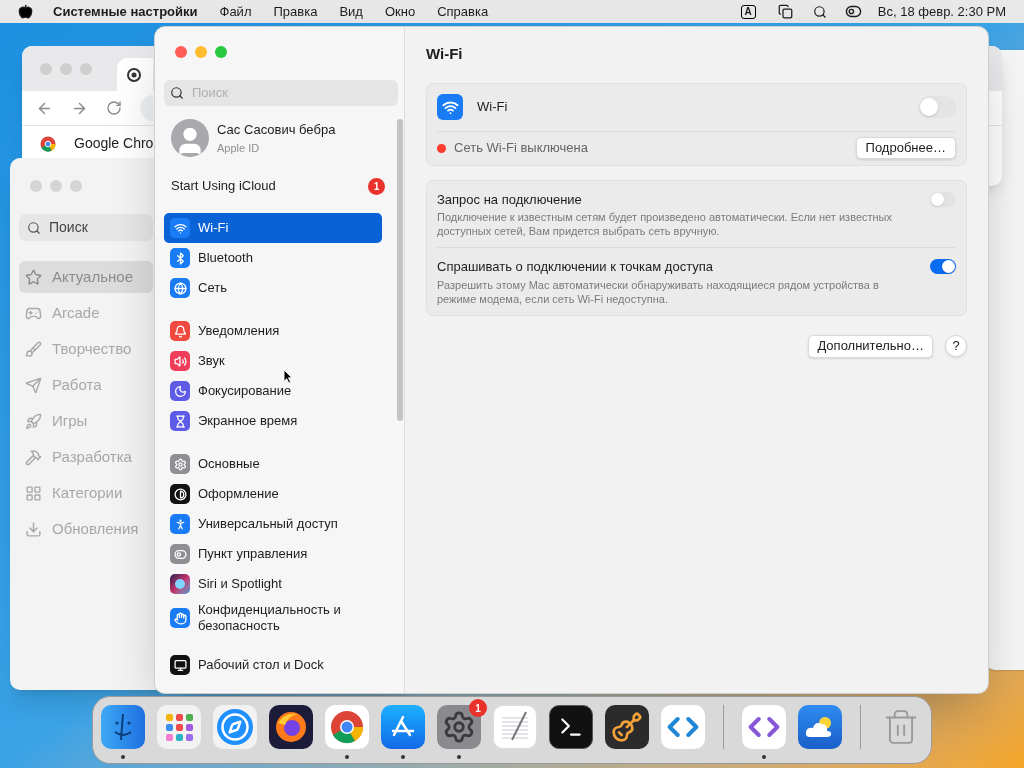 The width and height of the screenshot is (1024, 768). I want to click on menu-item: Правка, so click(295, 11).